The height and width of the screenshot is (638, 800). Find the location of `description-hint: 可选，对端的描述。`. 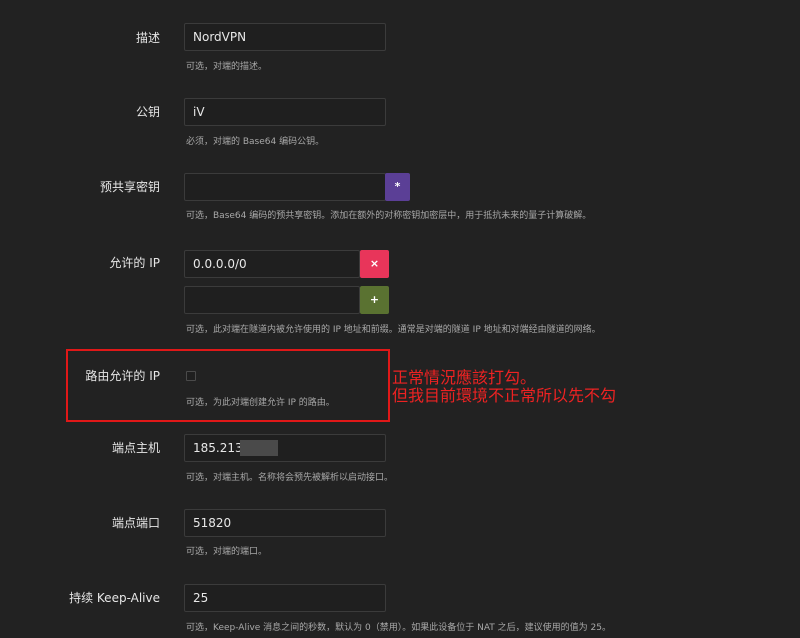

description-hint: 可选，对端的描述。 is located at coordinates (227, 67).